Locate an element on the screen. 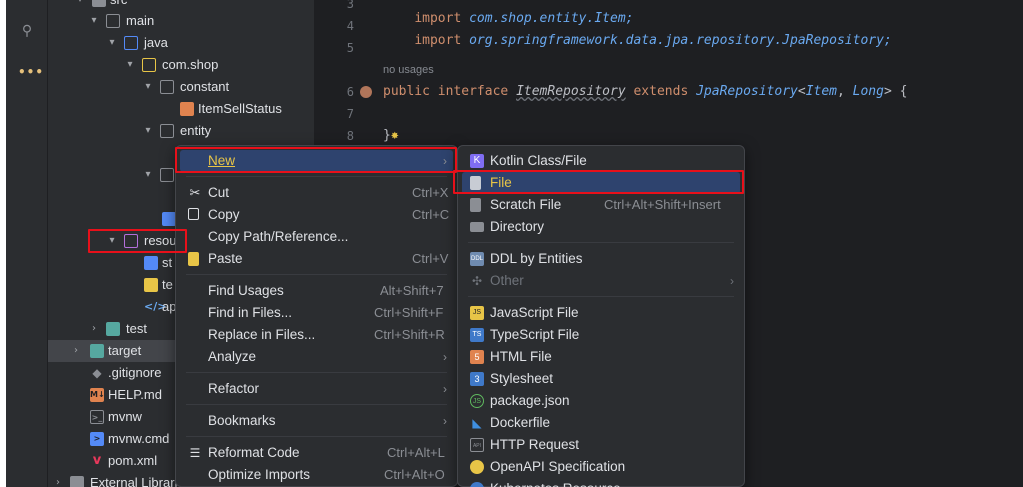 This screenshot has width=1023, height=487. line-number: 5 is located at coordinates (350, 48).